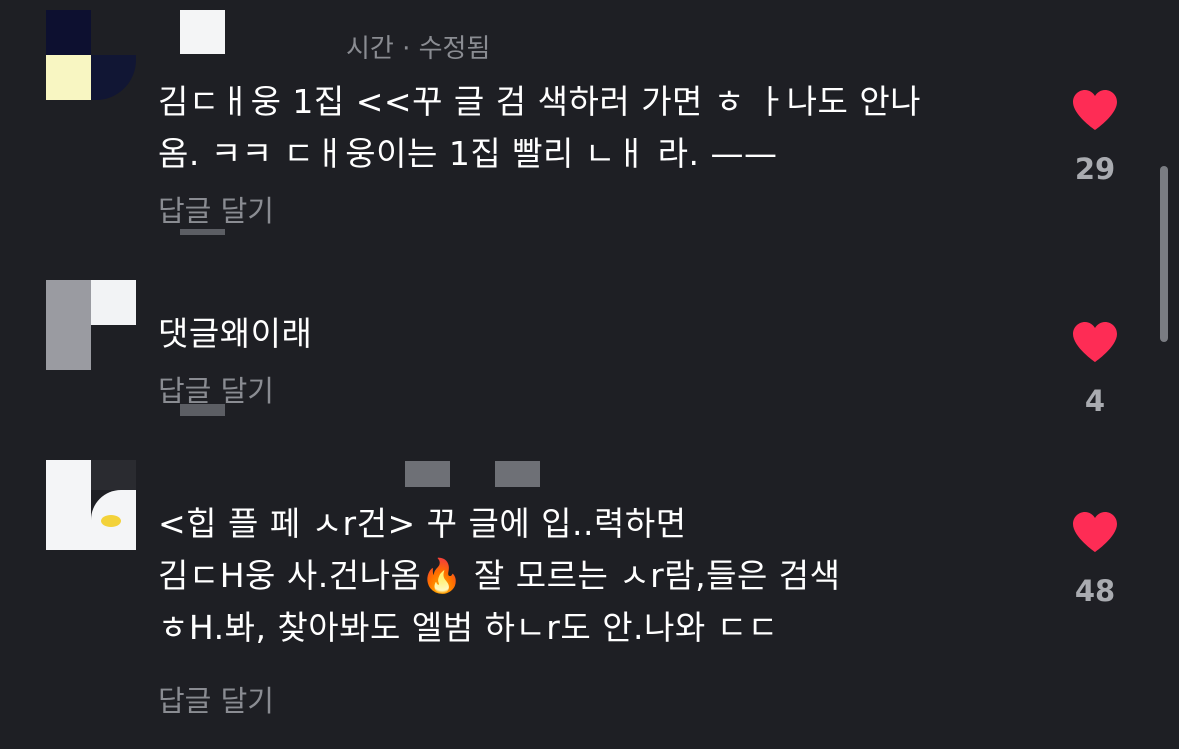 This screenshot has width=1179, height=749. What do you see at coordinates (468, 153) in the screenshot?
I see `comment-line: 옴. ㅋㅋ ㄷㅐ웅이는 1집 빨리 ㄴㅐ 라. ——` at bounding box center [468, 153].